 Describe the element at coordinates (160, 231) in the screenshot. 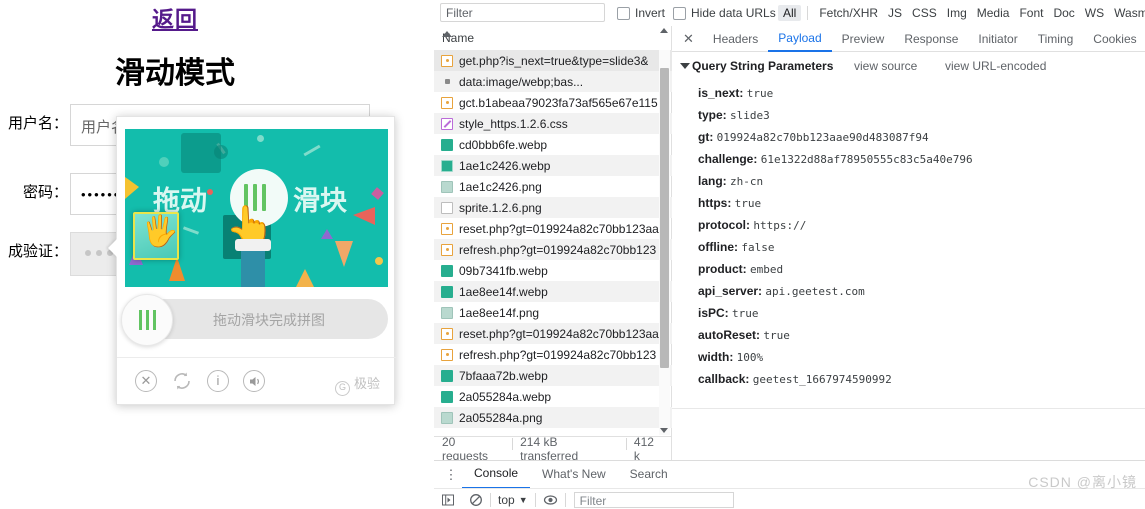

I see `hand-left-icon: 🖐` at that location.